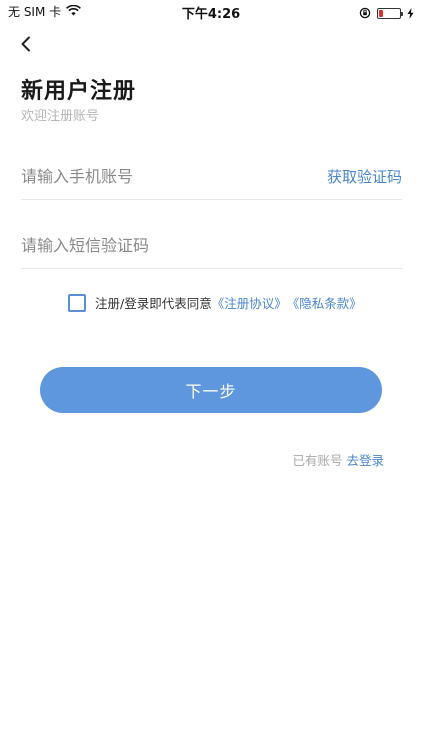  Describe the element at coordinates (211, 11) in the screenshot. I see `status-bar: 无 SIM 卡 下午4:26` at that location.